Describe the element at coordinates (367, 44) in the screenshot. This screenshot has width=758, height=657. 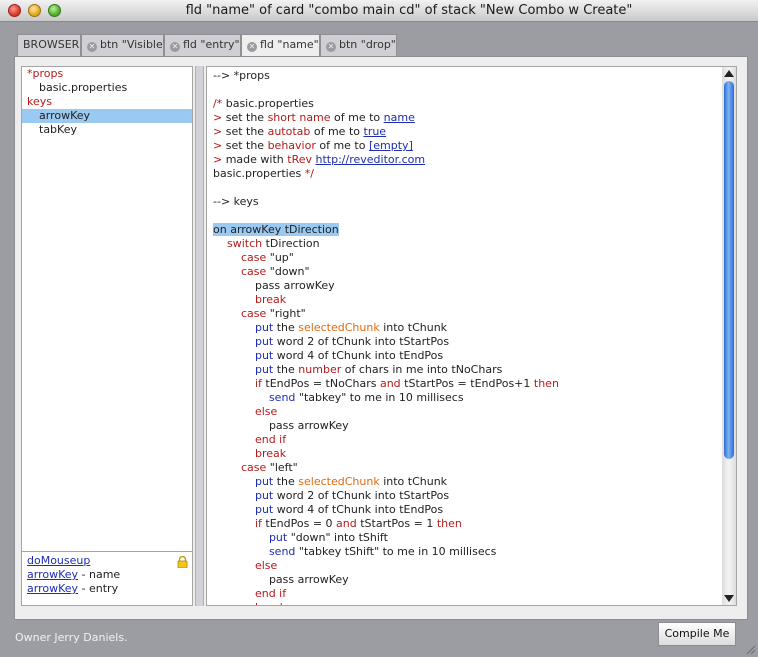
I see `tab-label: btn "drop"` at that location.